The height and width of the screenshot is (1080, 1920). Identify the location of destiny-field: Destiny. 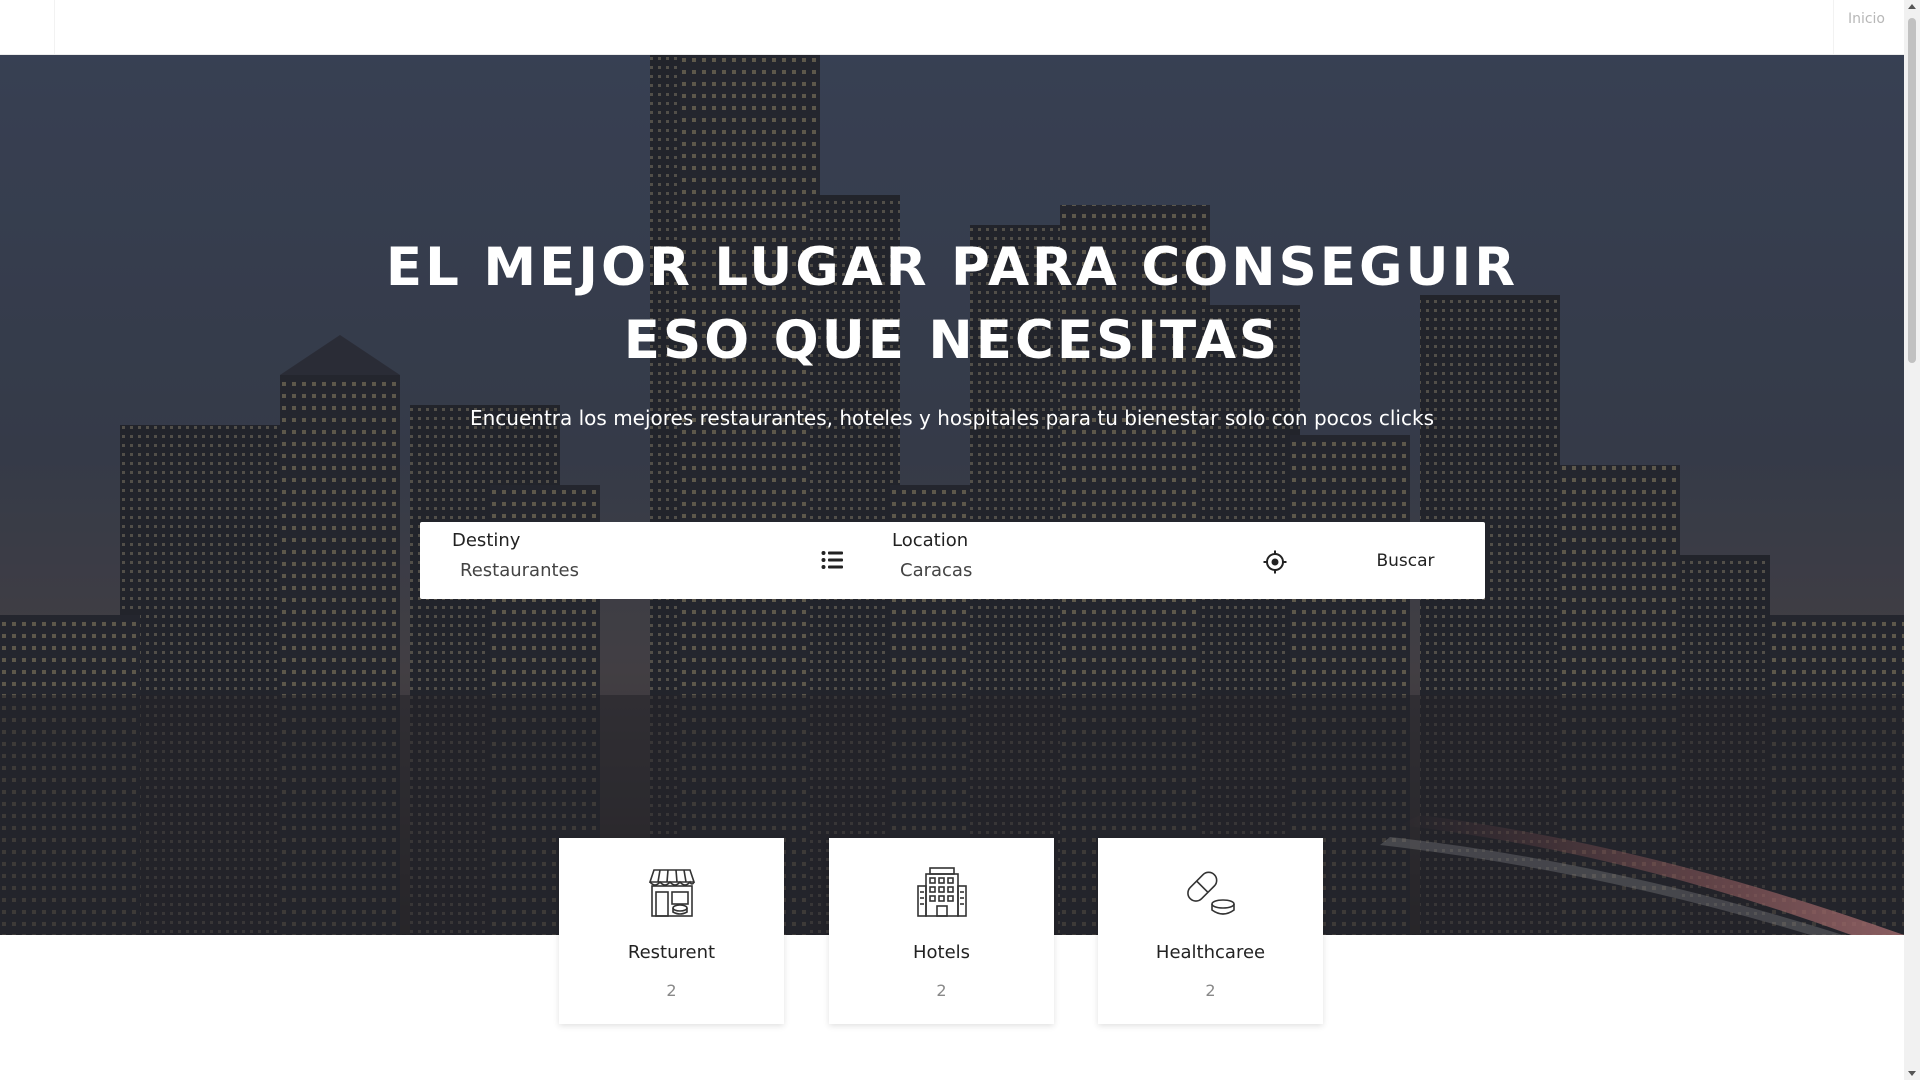
(640, 560).